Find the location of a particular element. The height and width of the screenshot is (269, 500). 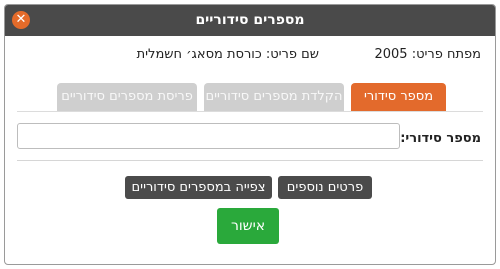

title-bar: ✕ מספרים סידוריים is located at coordinates (250, 20).